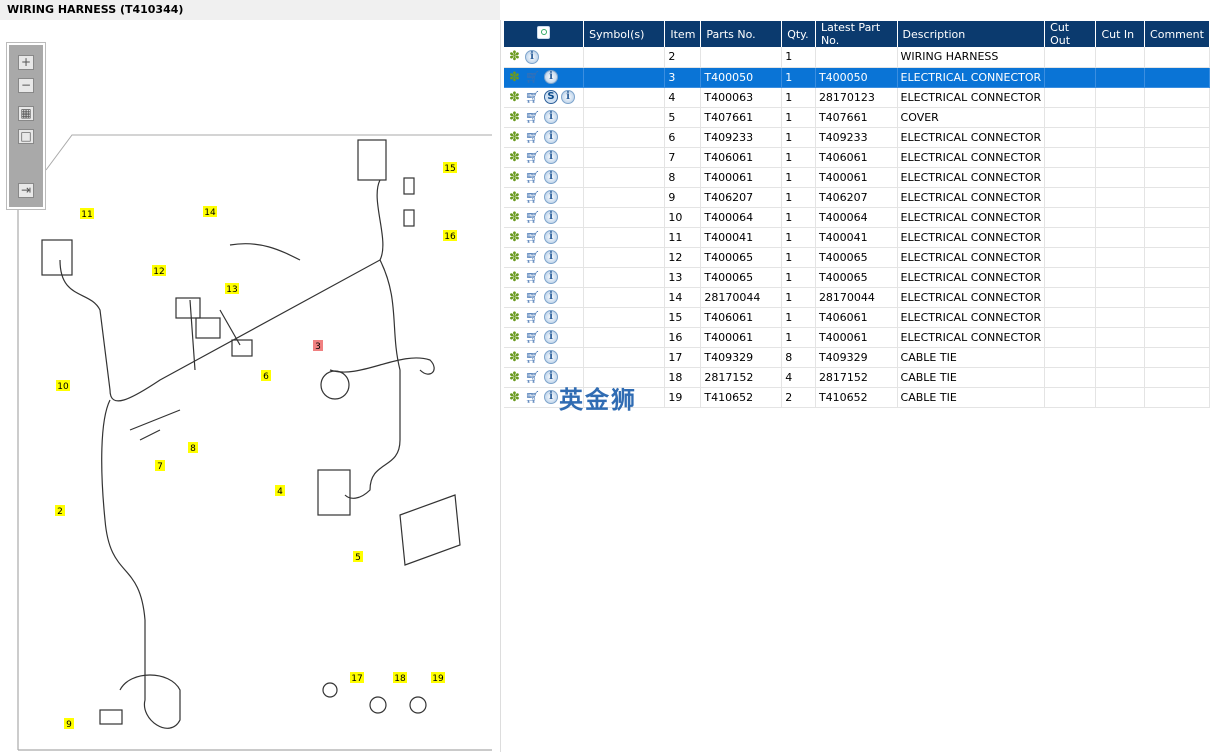  Describe the element at coordinates (266, 377) in the screenshot. I see `callout-number: 6` at that location.